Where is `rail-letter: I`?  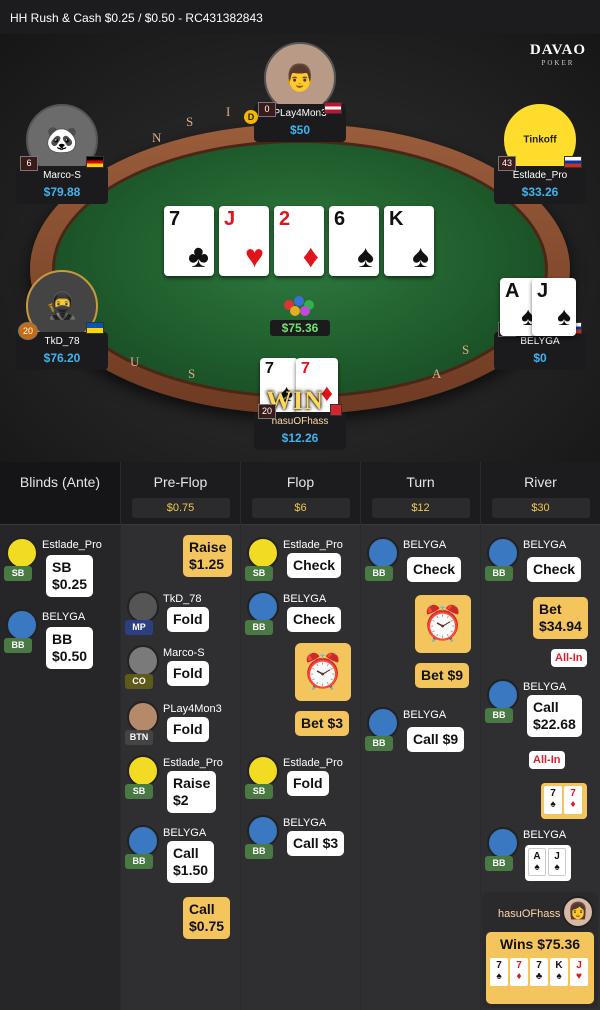 rail-letter: I is located at coordinates (228, 111).